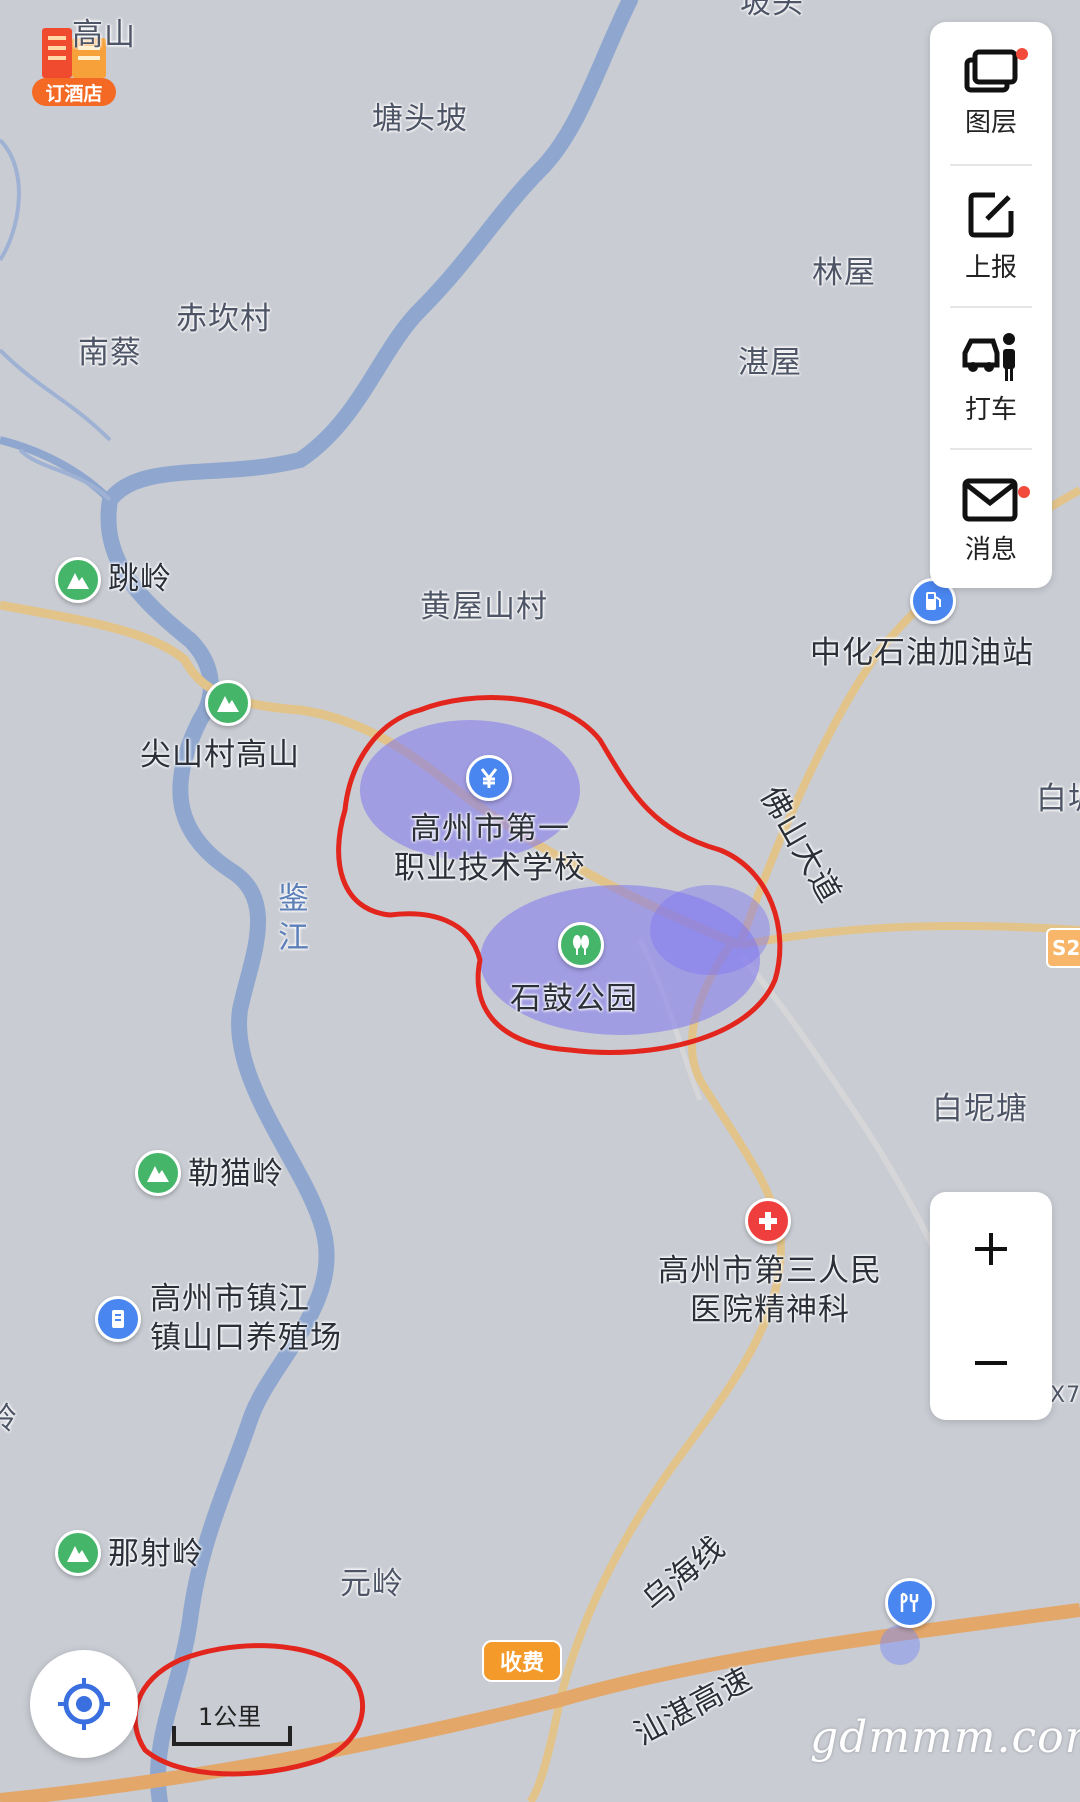 The height and width of the screenshot is (1802, 1080). I want to click on poi-label: 勒猫岭, so click(236, 1174).